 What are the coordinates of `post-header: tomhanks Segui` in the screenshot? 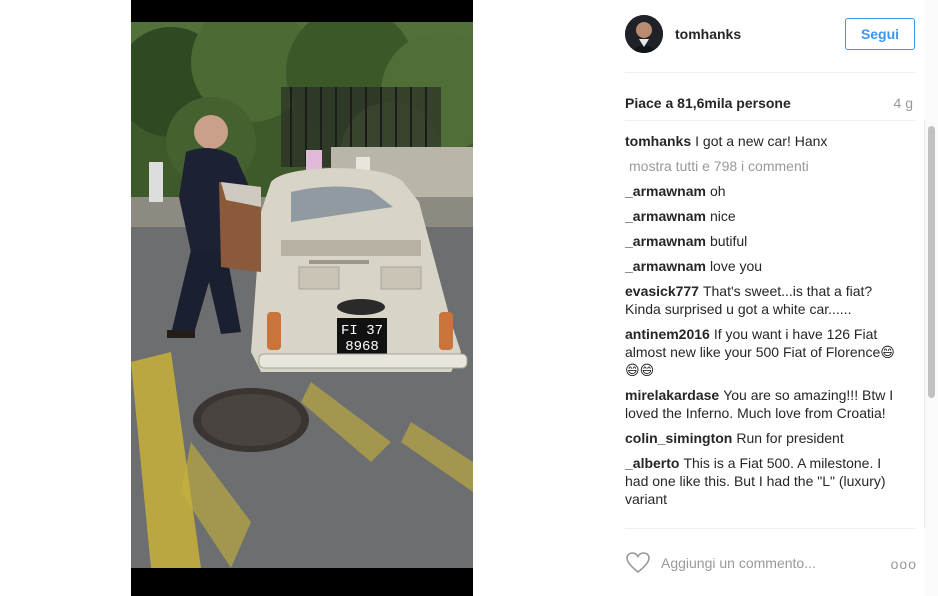 It's located at (770, 34).